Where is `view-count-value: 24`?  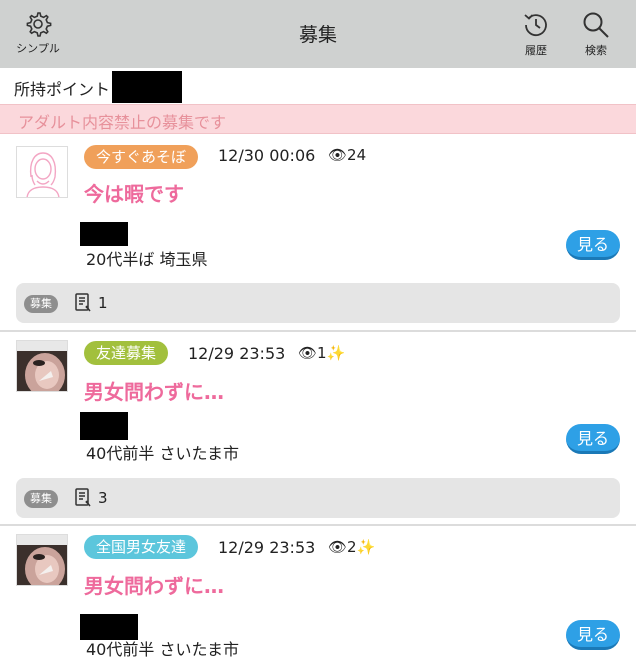 view-count-value: 24 is located at coordinates (357, 155).